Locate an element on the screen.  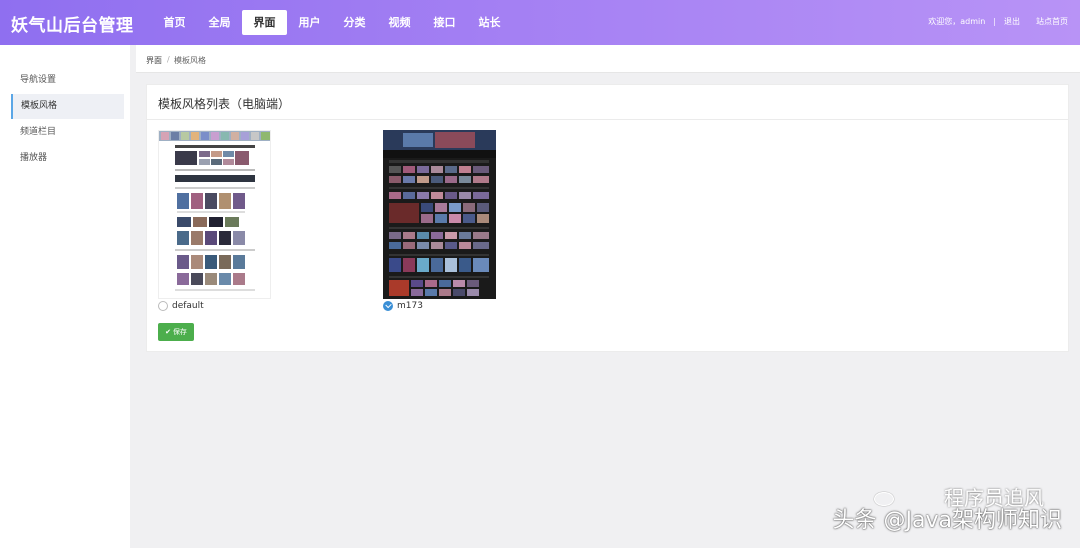
nav-api: 接口 is located at coordinates (444, 22).